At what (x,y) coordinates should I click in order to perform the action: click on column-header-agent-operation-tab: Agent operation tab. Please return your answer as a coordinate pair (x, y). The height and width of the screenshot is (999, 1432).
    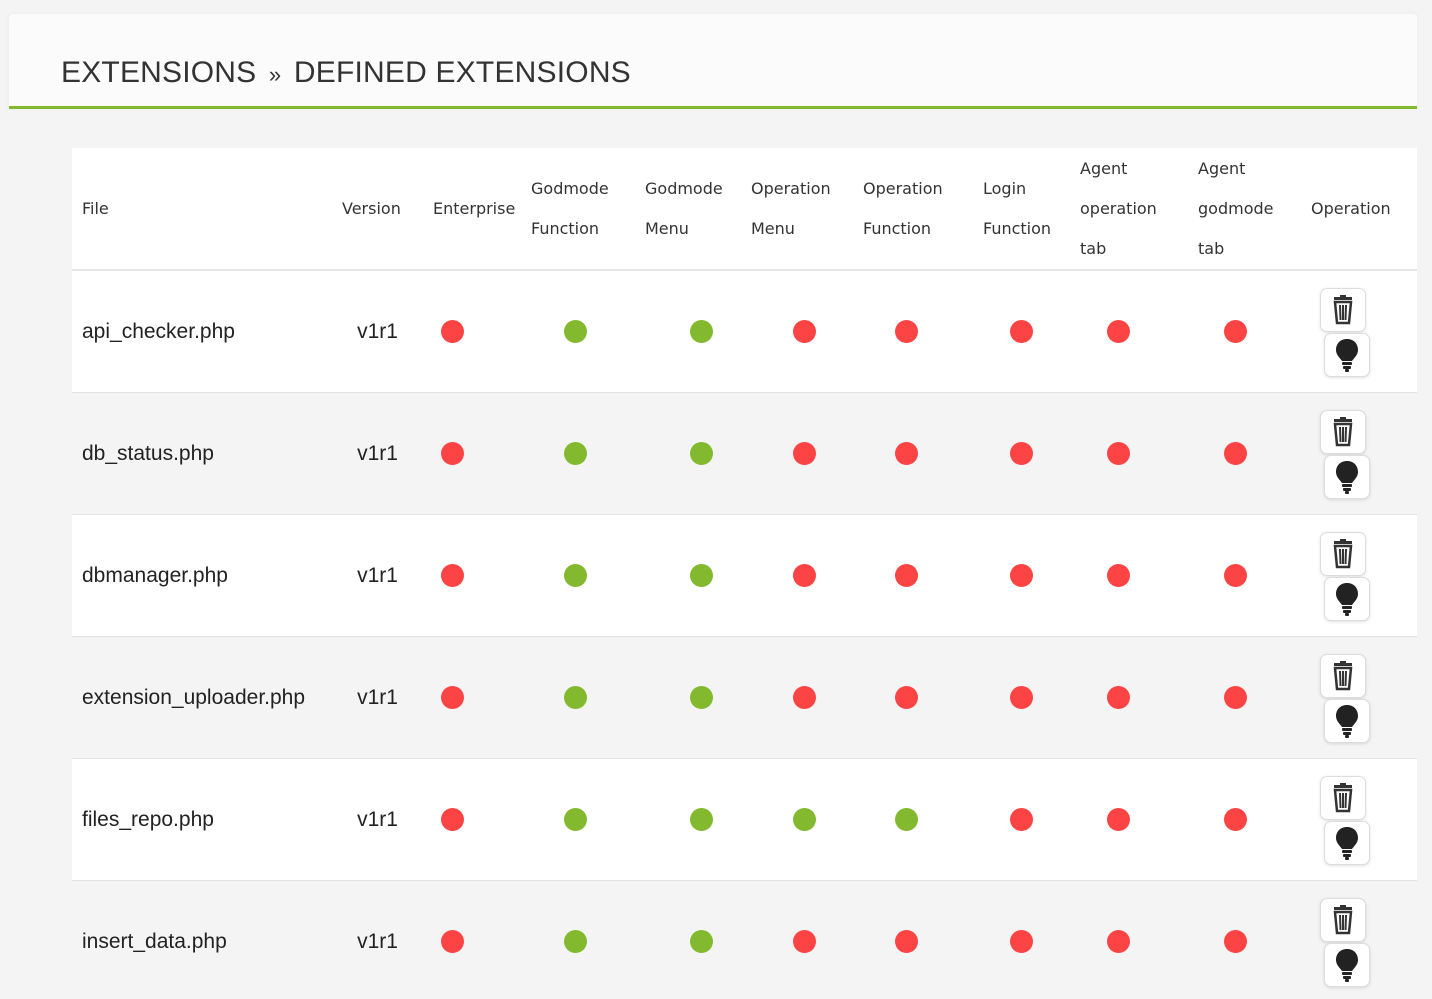
    Looking at the image, I should click on (1129, 209).